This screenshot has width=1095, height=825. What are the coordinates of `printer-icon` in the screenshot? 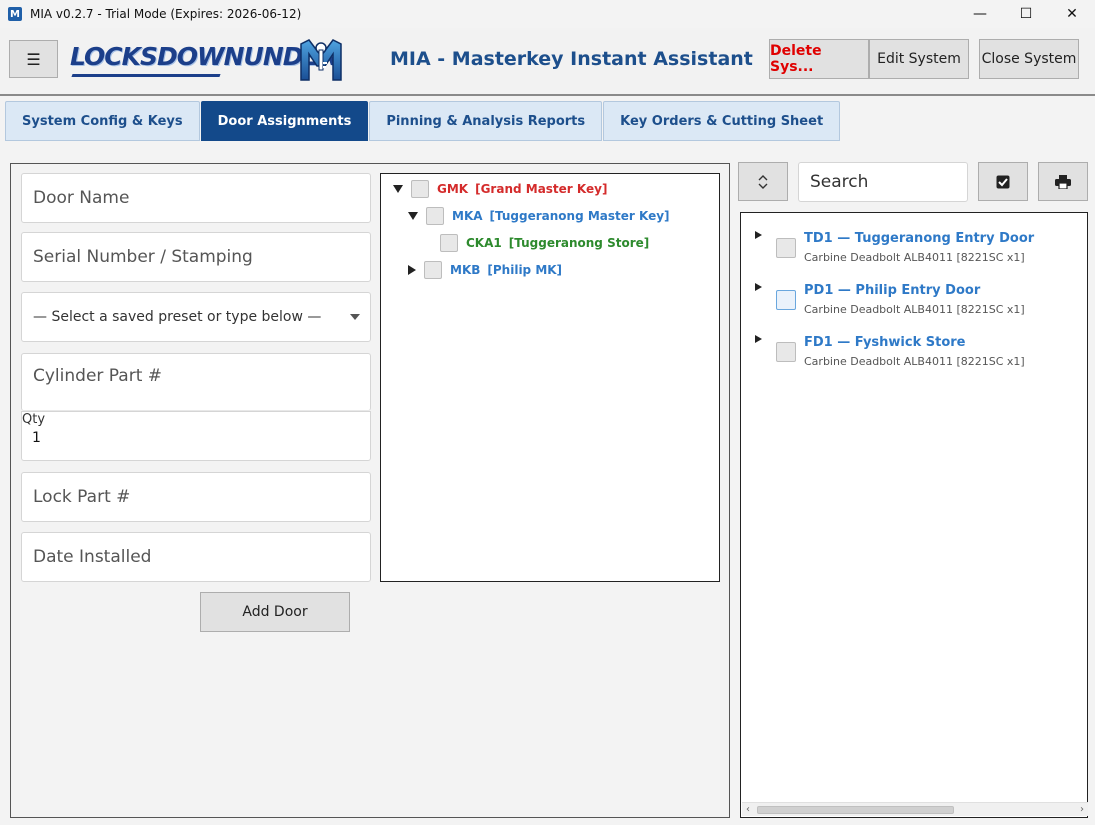 It's located at (1063, 181).